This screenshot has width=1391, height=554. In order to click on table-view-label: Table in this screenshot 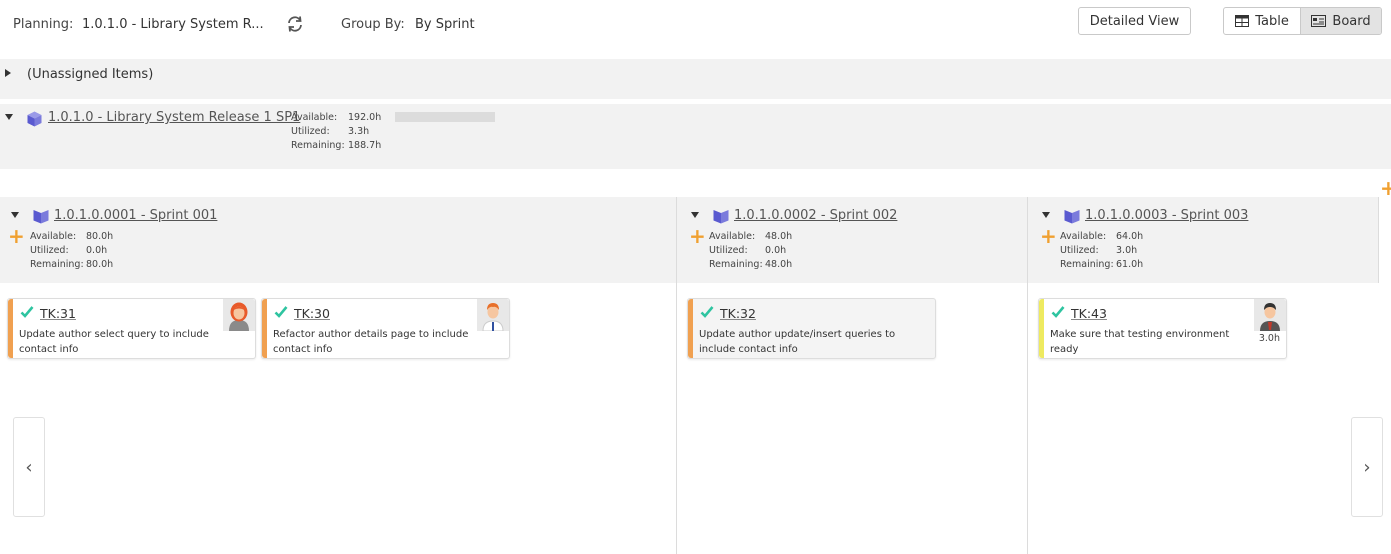, I will do `click(1272, 21)`.